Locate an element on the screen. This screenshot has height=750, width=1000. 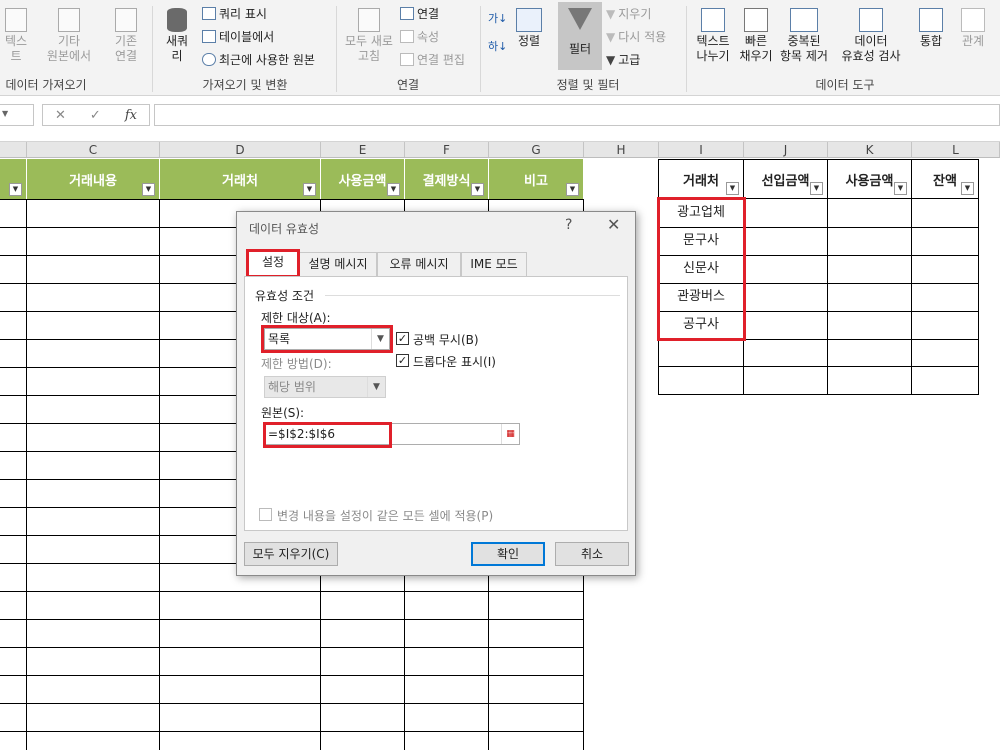
table-header-cell: 비고 ▼ is located at coordinates (536, 179).